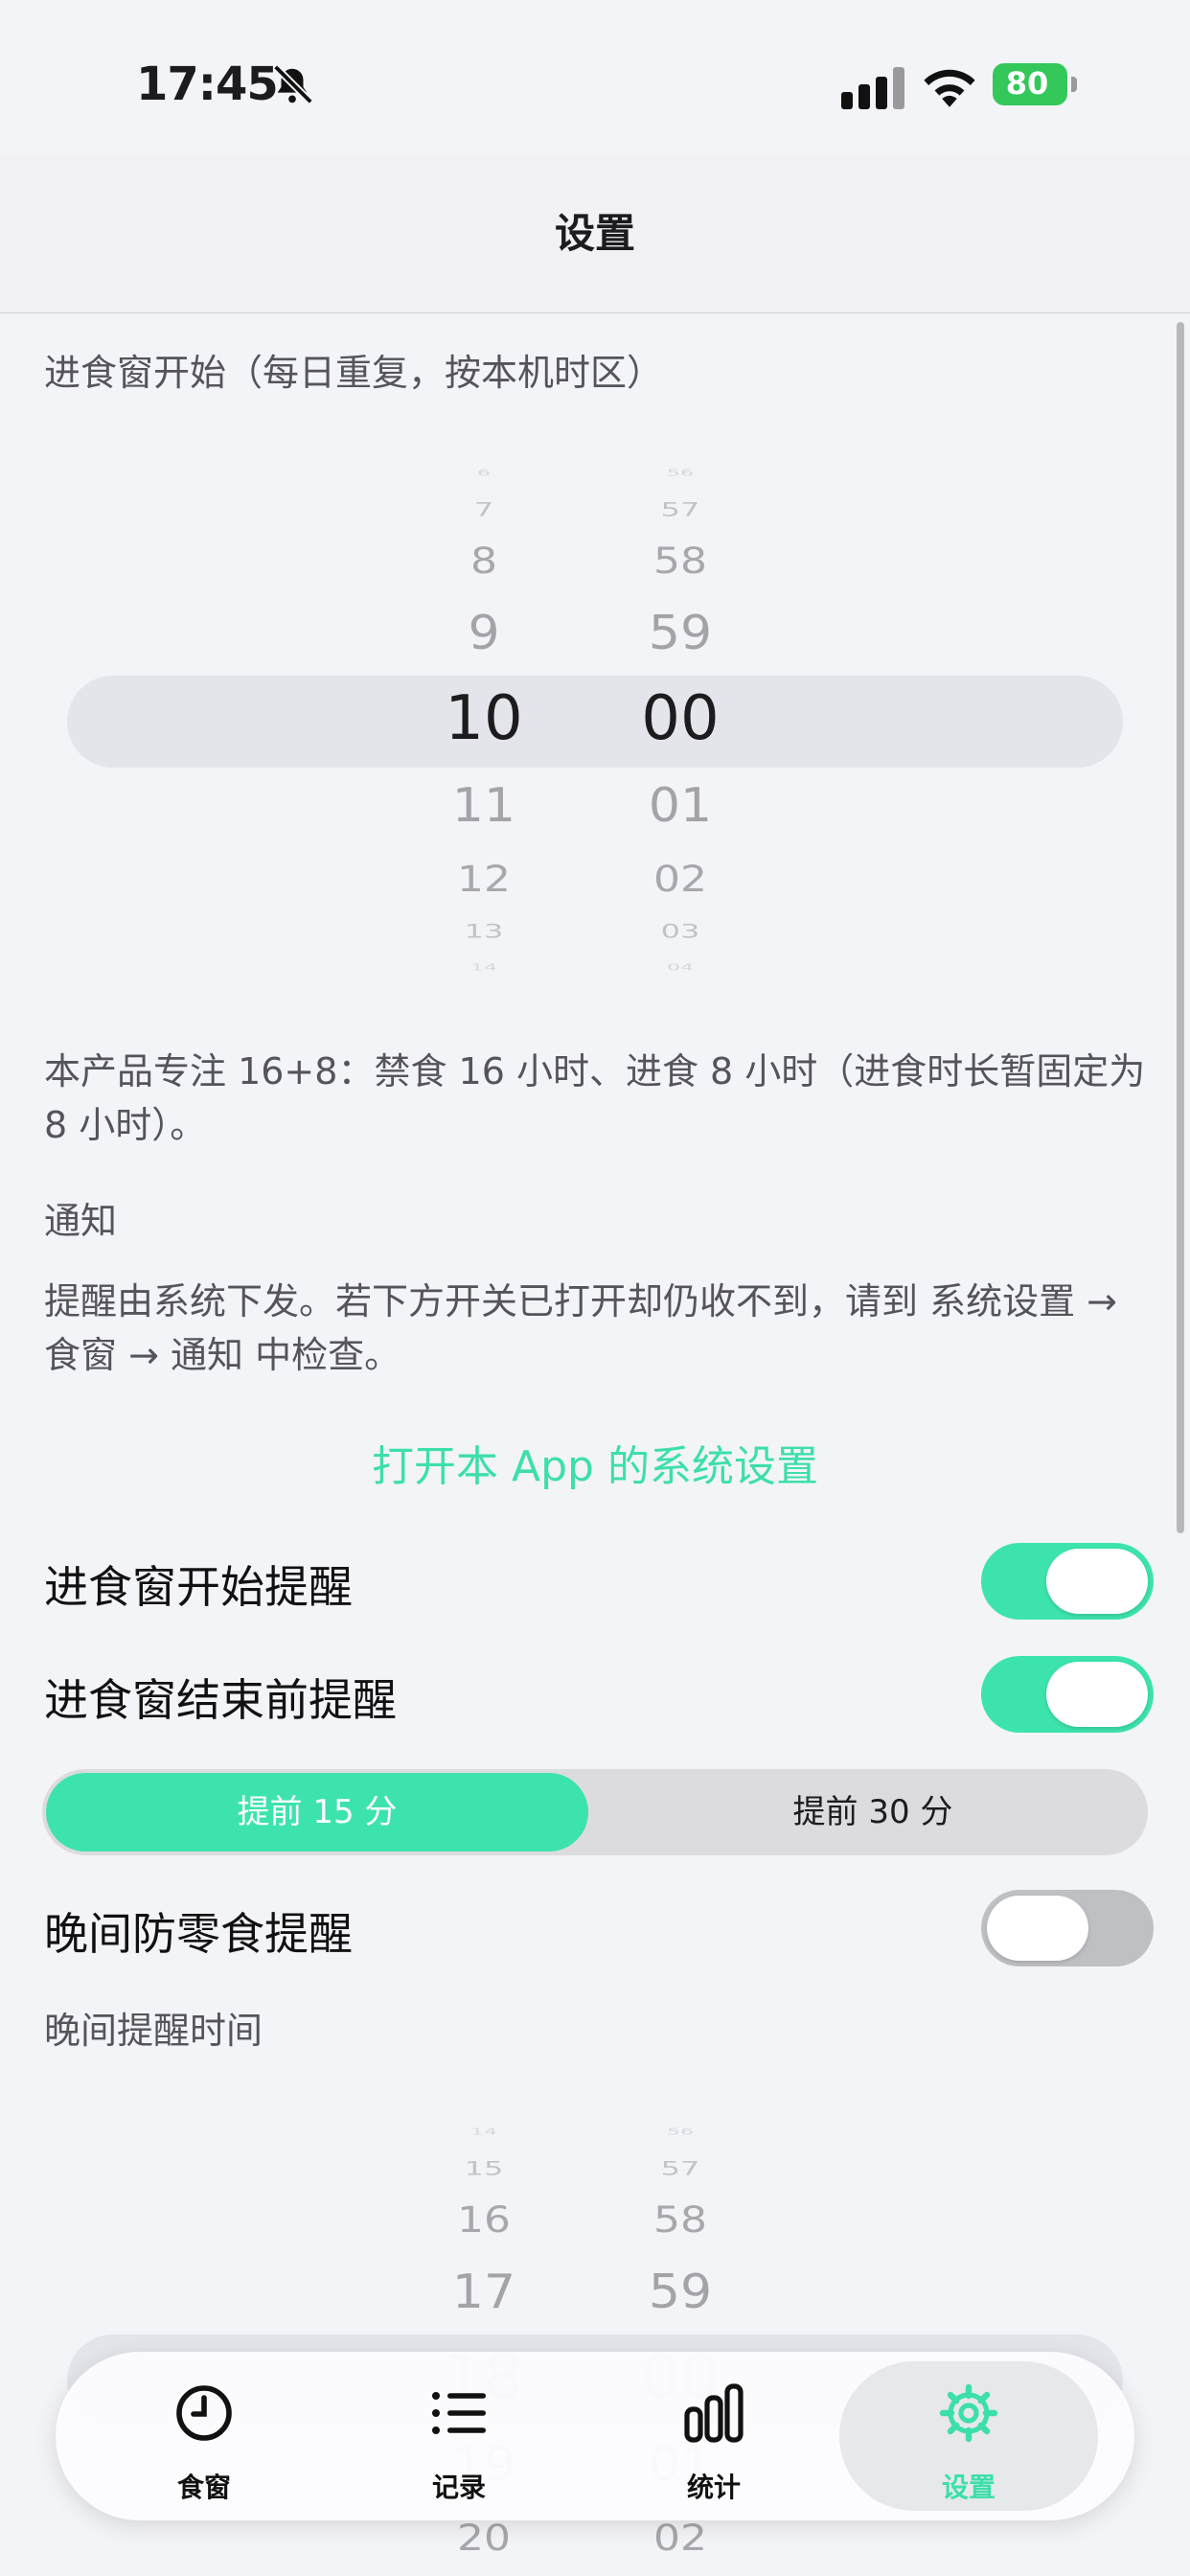 The image size is (1190, 2576). What do you see at coordinates (484, 473) in the screenshot?
I see `picker-value: 6` at bounding box center [484, 473].